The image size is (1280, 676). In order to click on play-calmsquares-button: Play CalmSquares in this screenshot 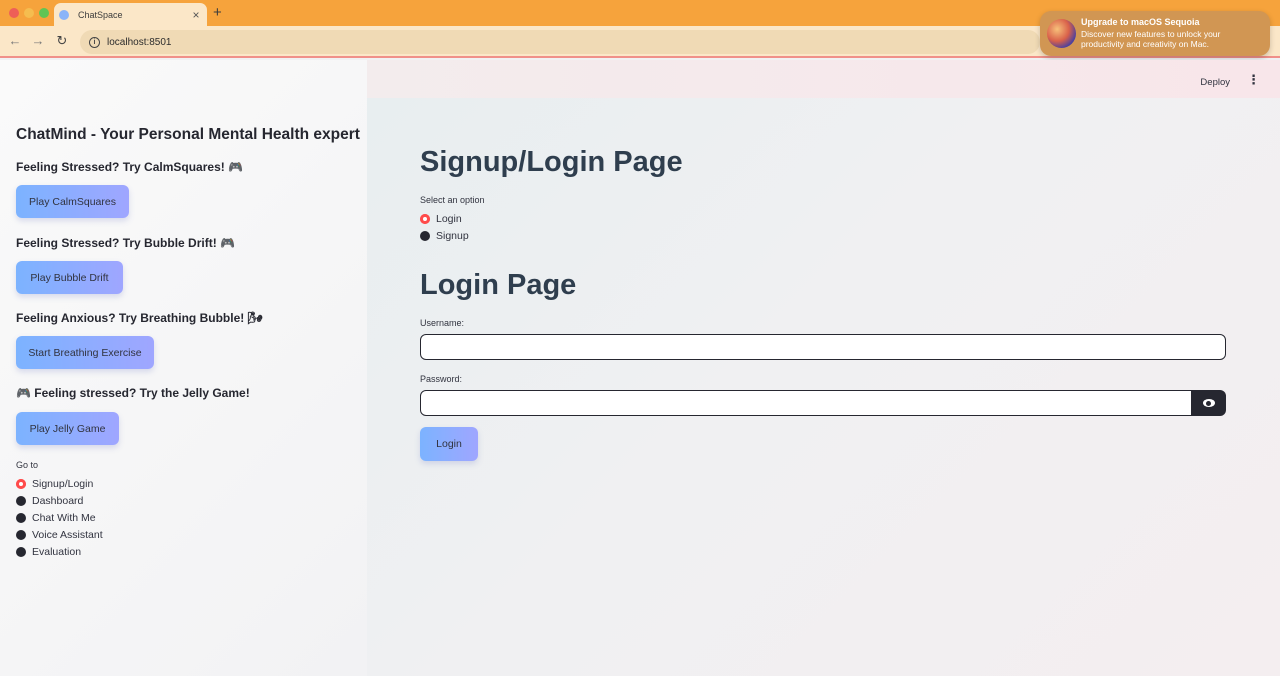, I will do `click(72, 201)`.